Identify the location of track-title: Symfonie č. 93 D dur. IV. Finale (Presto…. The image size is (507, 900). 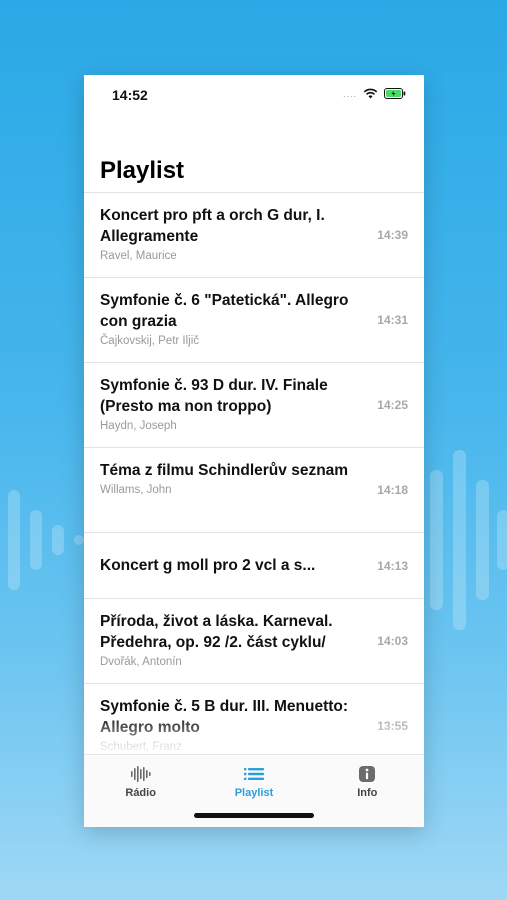
(214, 396).